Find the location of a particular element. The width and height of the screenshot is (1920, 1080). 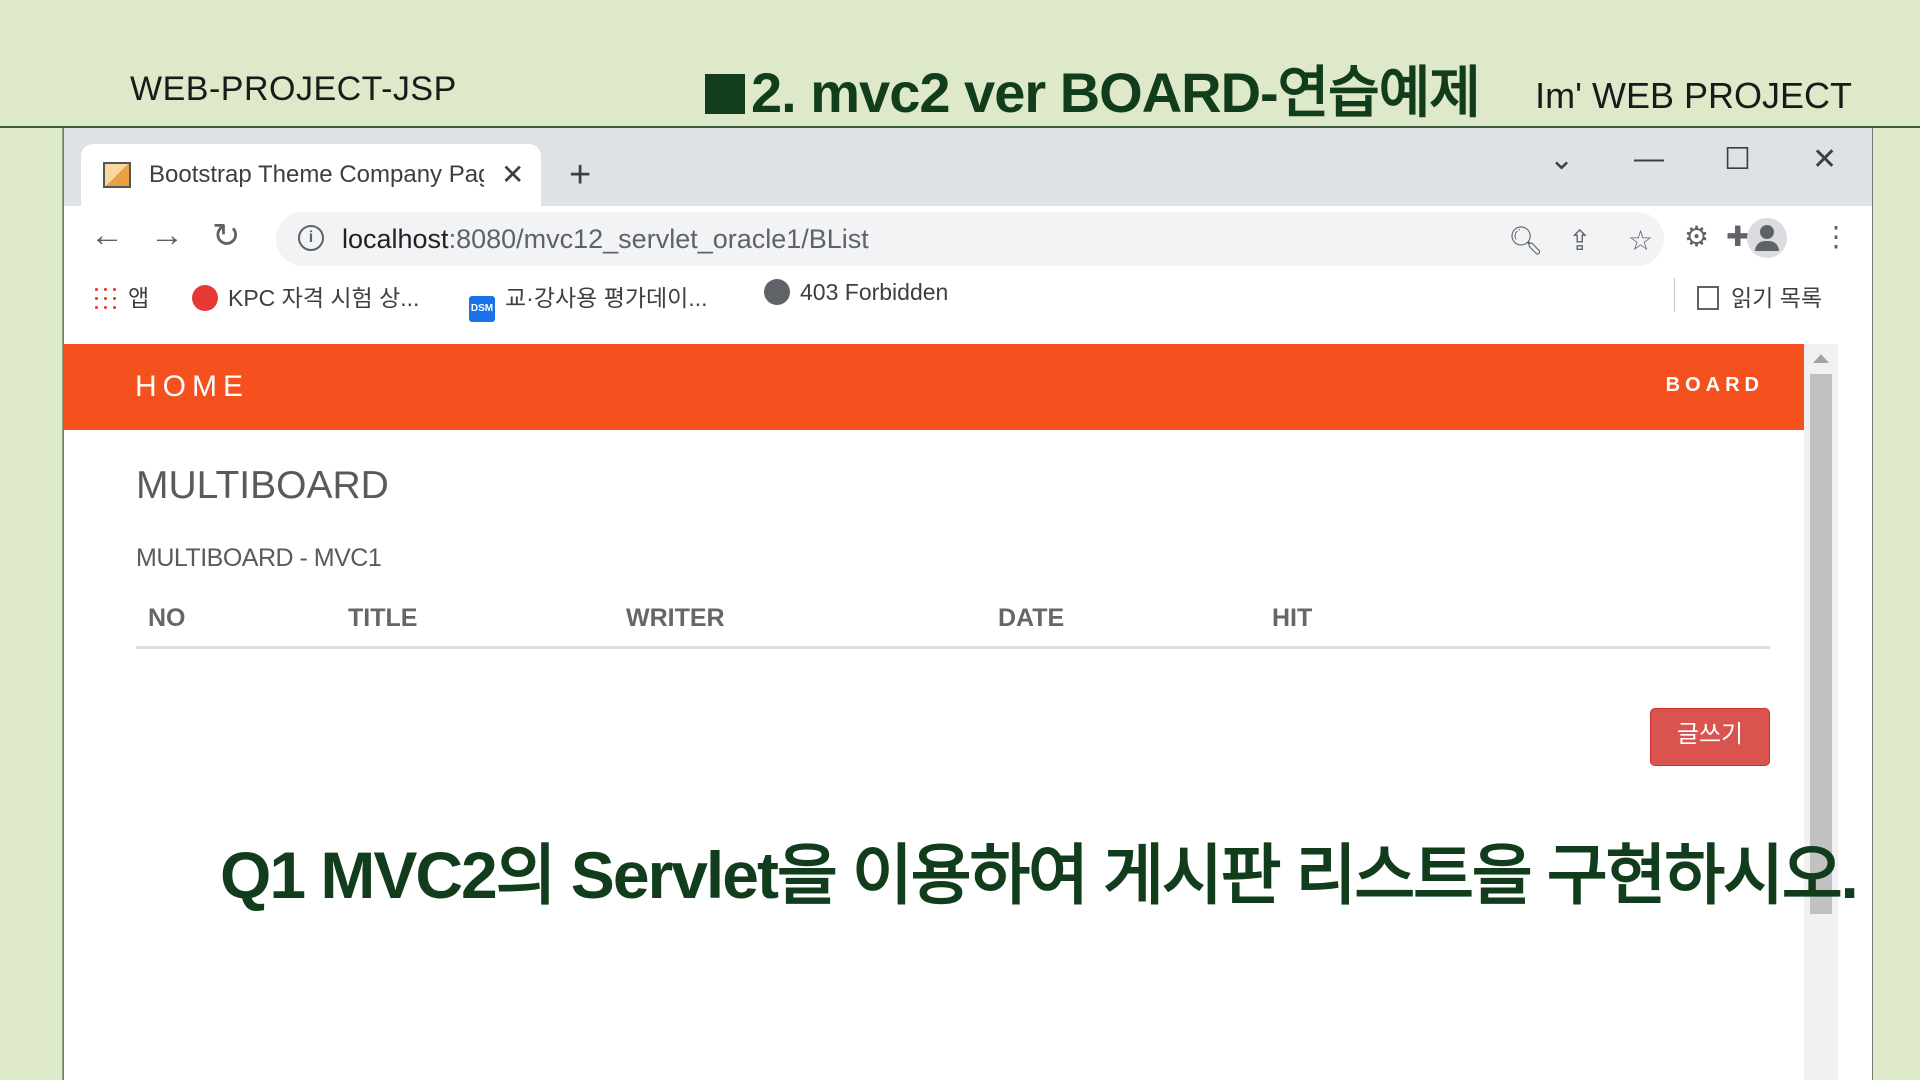

tab-close-icon: ✕ is located at coordinates (512, 174).